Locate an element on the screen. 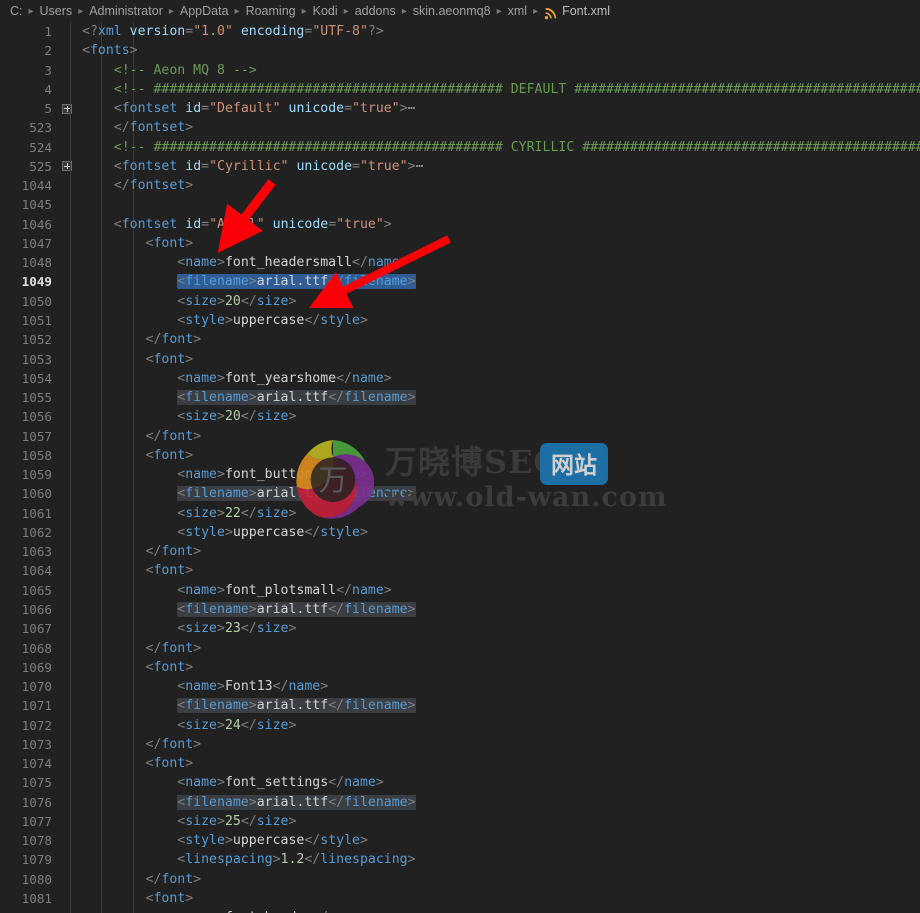  code-text: <size>23</size> is located at coordinates (497, 628).